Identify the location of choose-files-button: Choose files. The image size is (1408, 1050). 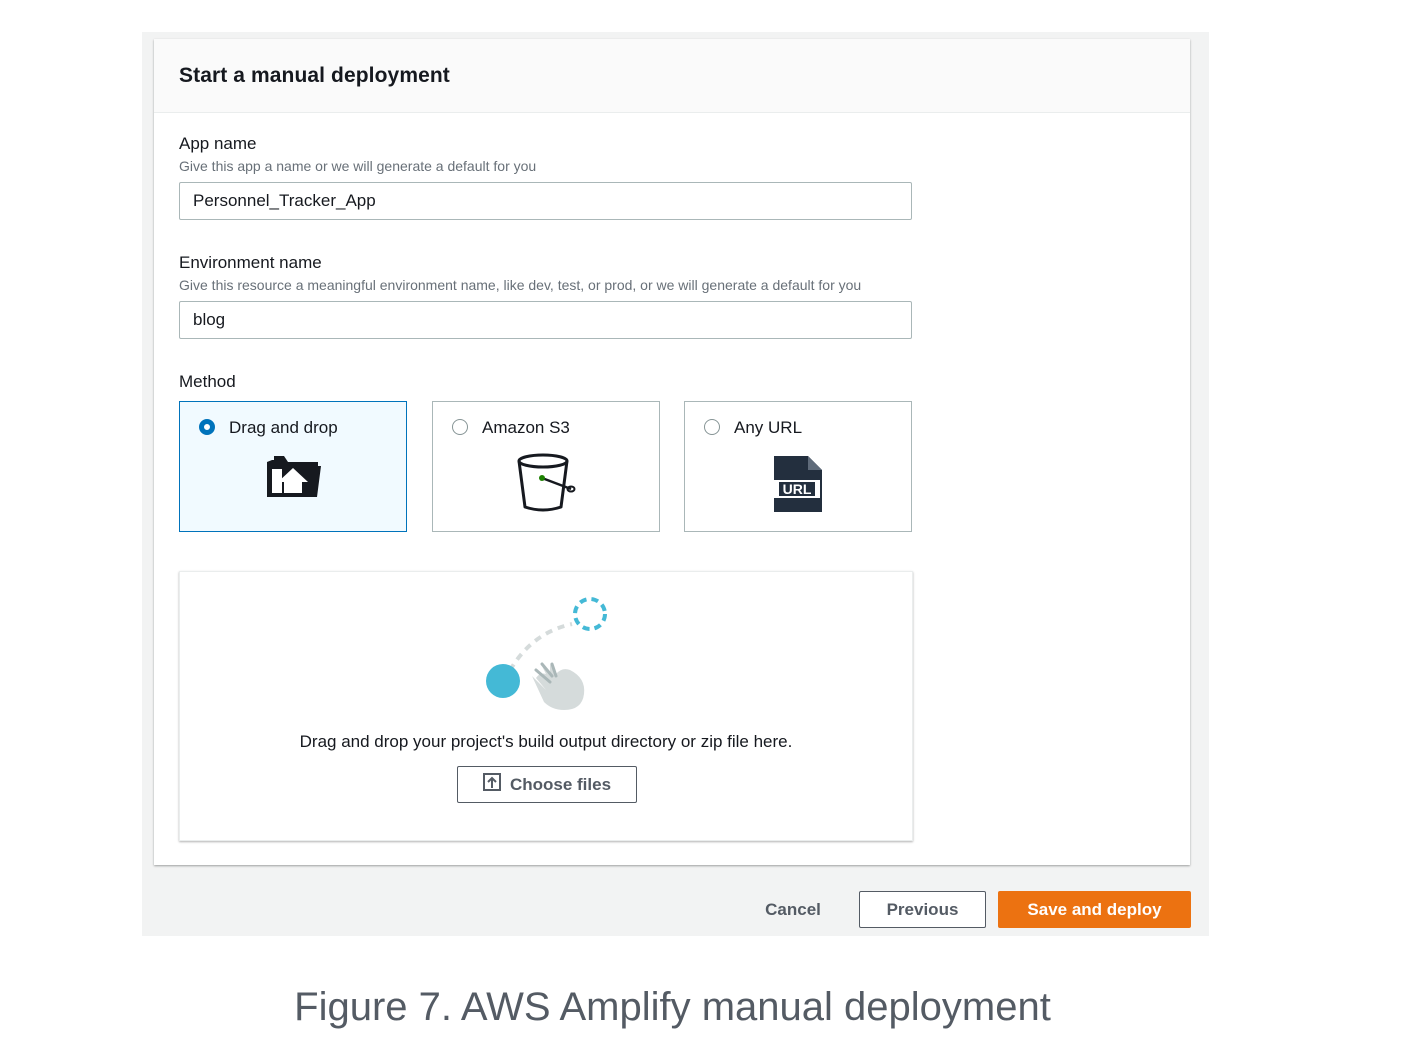
(547, 784).